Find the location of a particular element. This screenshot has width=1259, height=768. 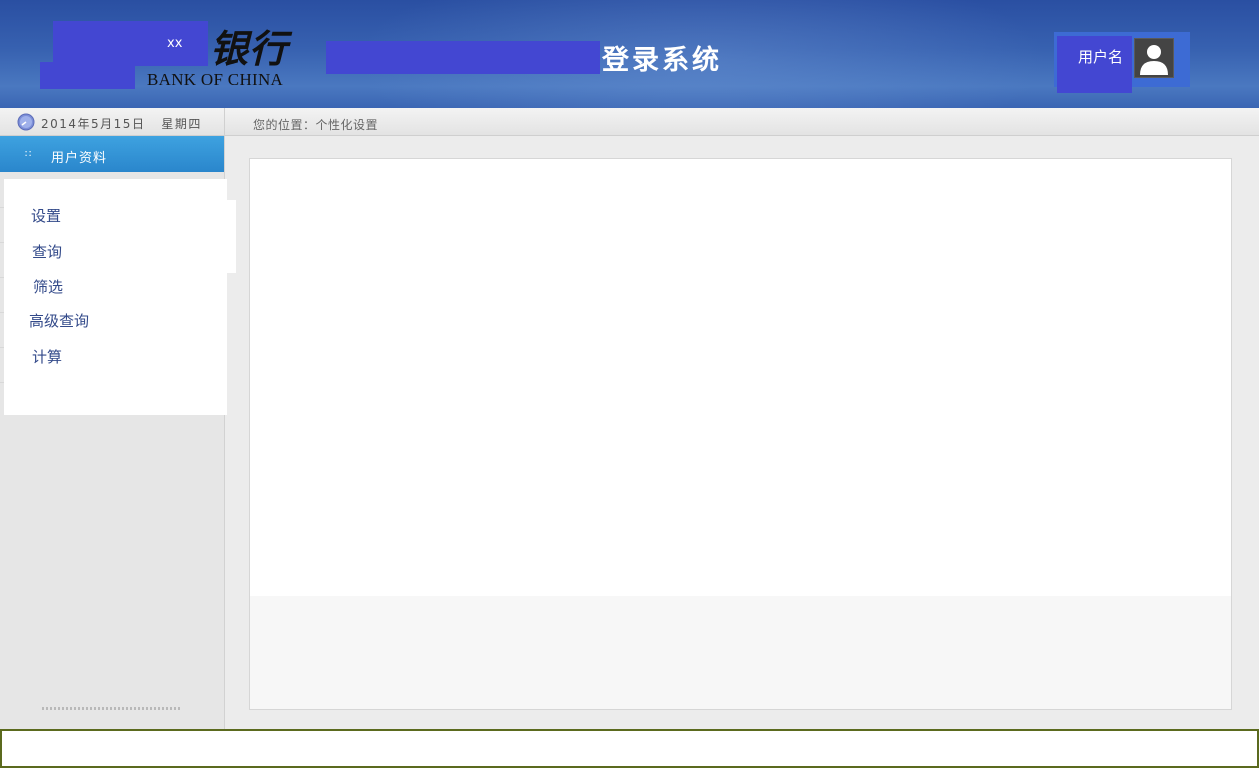

sidebar-section-user-profile: ∷ 用户资料 is located at coordinates (112, 154).